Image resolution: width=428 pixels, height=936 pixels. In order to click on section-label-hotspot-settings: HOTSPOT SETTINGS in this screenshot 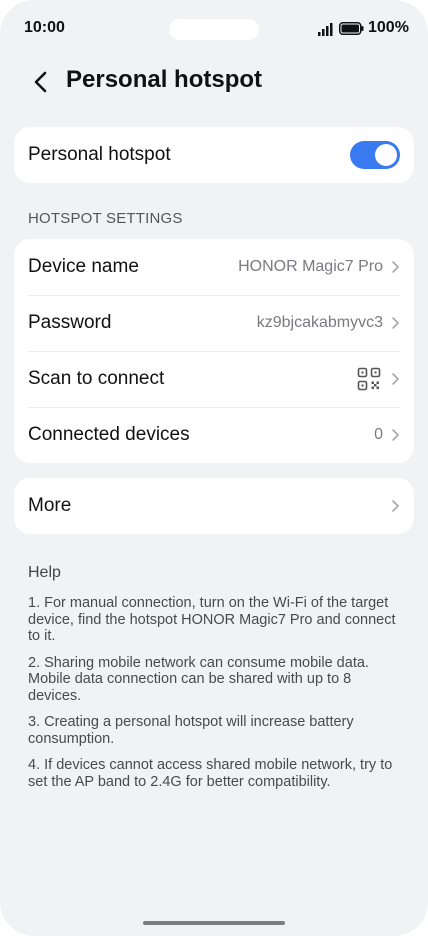, I will do `click(105, 218)`.